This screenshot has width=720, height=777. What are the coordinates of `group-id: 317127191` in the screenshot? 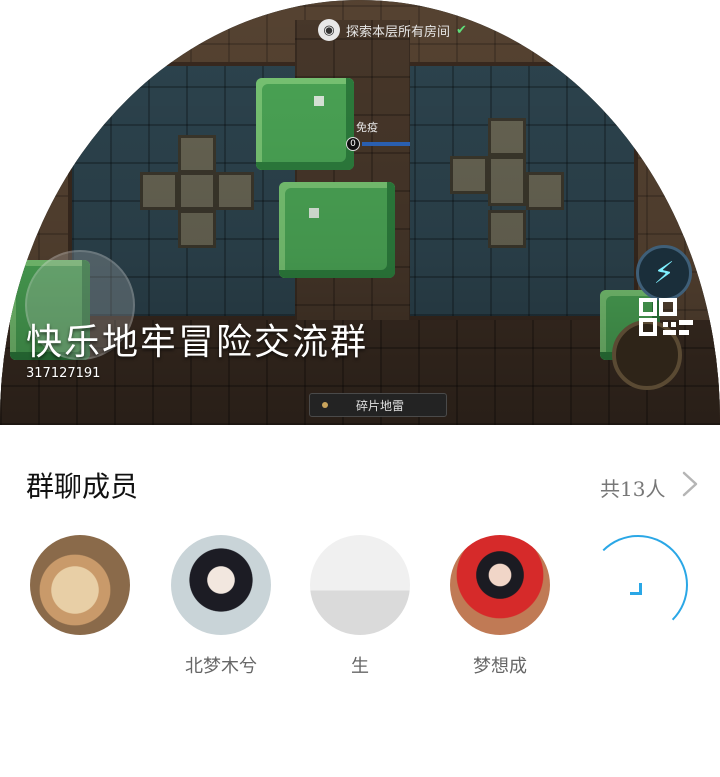 It's located at (63, 373).